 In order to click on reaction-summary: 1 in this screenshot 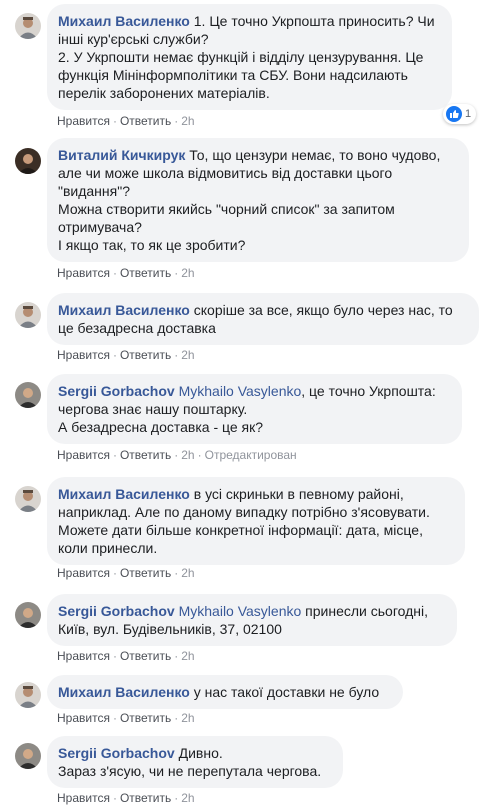, I will do `click(460, 114)`.